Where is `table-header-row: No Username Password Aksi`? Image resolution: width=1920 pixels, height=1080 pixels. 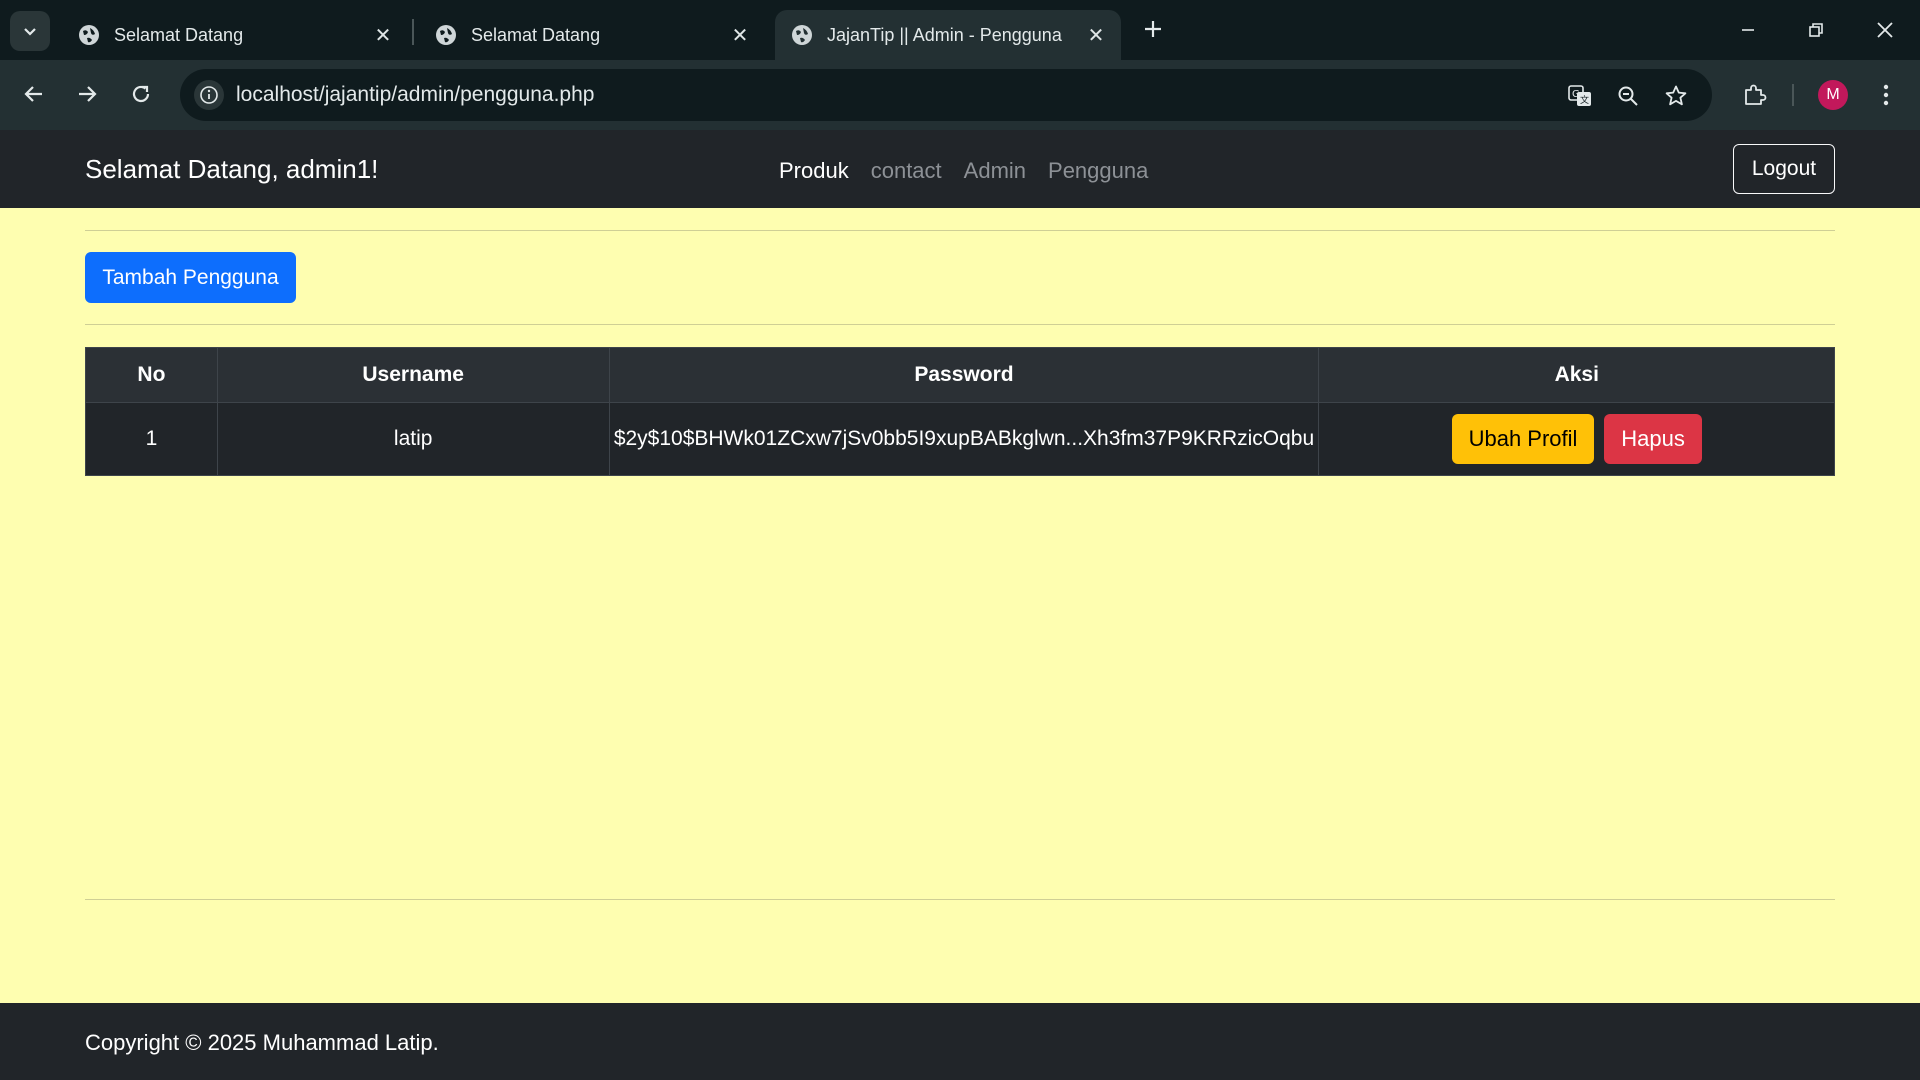 table-header-row: No Username Password Aksi is located at coordinates (960, 375).